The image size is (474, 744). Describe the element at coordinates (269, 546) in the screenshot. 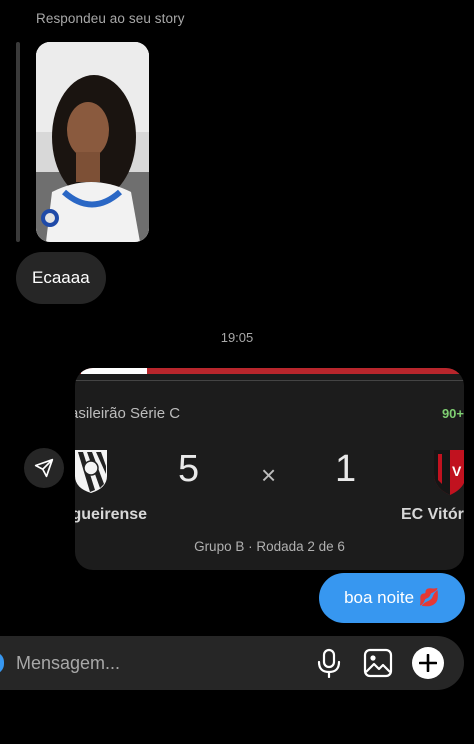

I see `round-info: Grupo B · Rodada 2 de 6` at that location.